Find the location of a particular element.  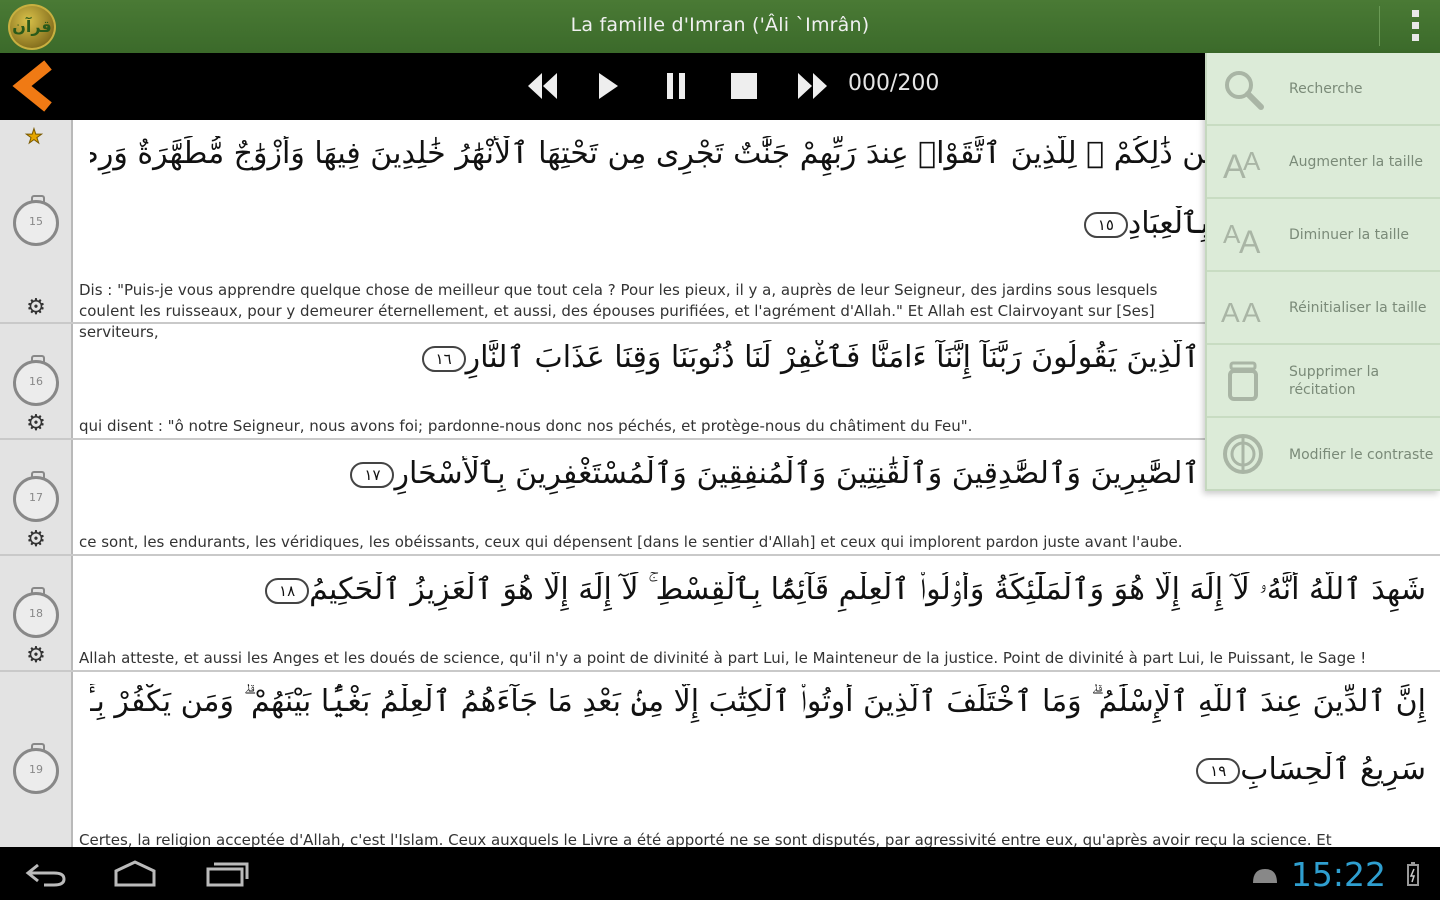

menu-item-decrease-size: A A Diminuer la taille is located at coordinates (1323, 235).